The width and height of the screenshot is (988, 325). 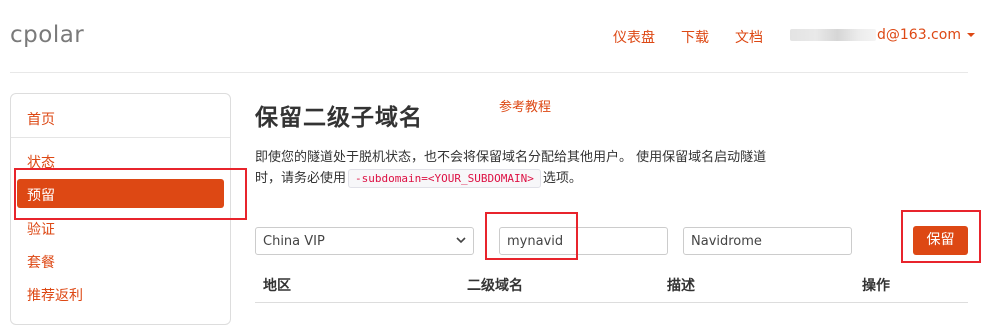 What do you see at coordinates (339, 118) in the screenshot?
I see `page-title: 保留二级子域名` at bounding box center [339, 118].